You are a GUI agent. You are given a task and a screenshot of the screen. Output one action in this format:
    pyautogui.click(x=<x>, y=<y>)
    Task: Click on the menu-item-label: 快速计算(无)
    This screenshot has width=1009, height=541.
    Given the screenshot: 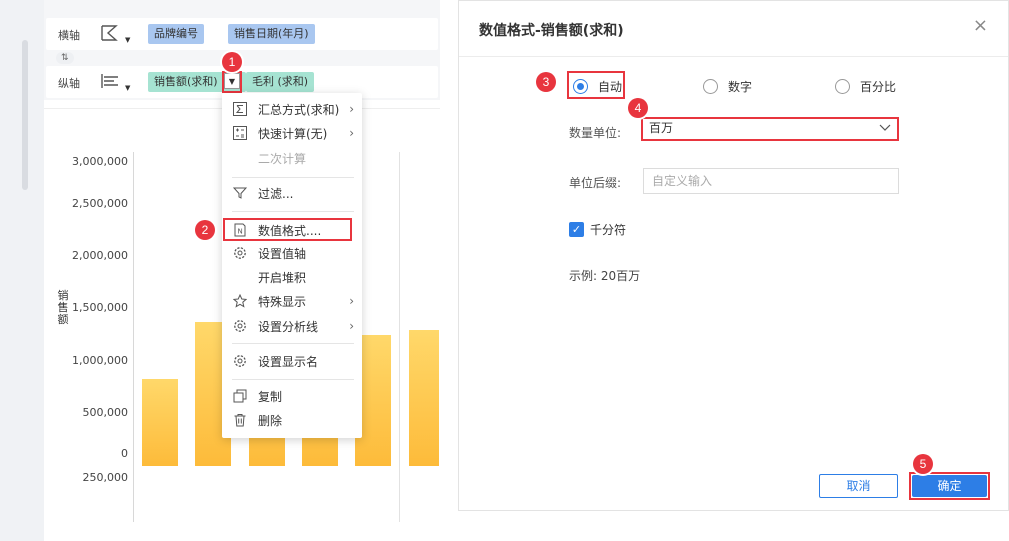 What is the action you would take?
    pyautogui.click(x=293, y=133)
    